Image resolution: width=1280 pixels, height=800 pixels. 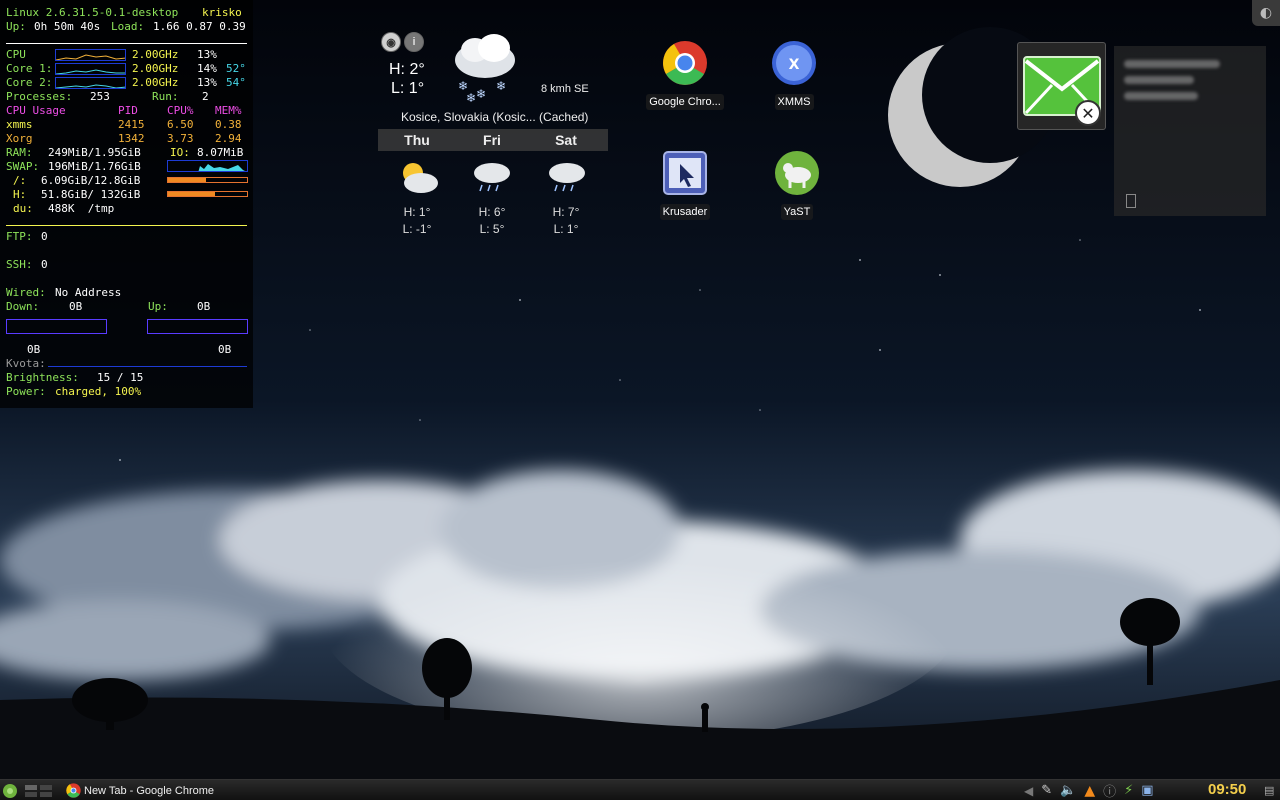 What do you see at coordinates (155, 54) in the screenshot?
I see `cpu-freq: 2.00GHz` at bounding box center [155, 54].